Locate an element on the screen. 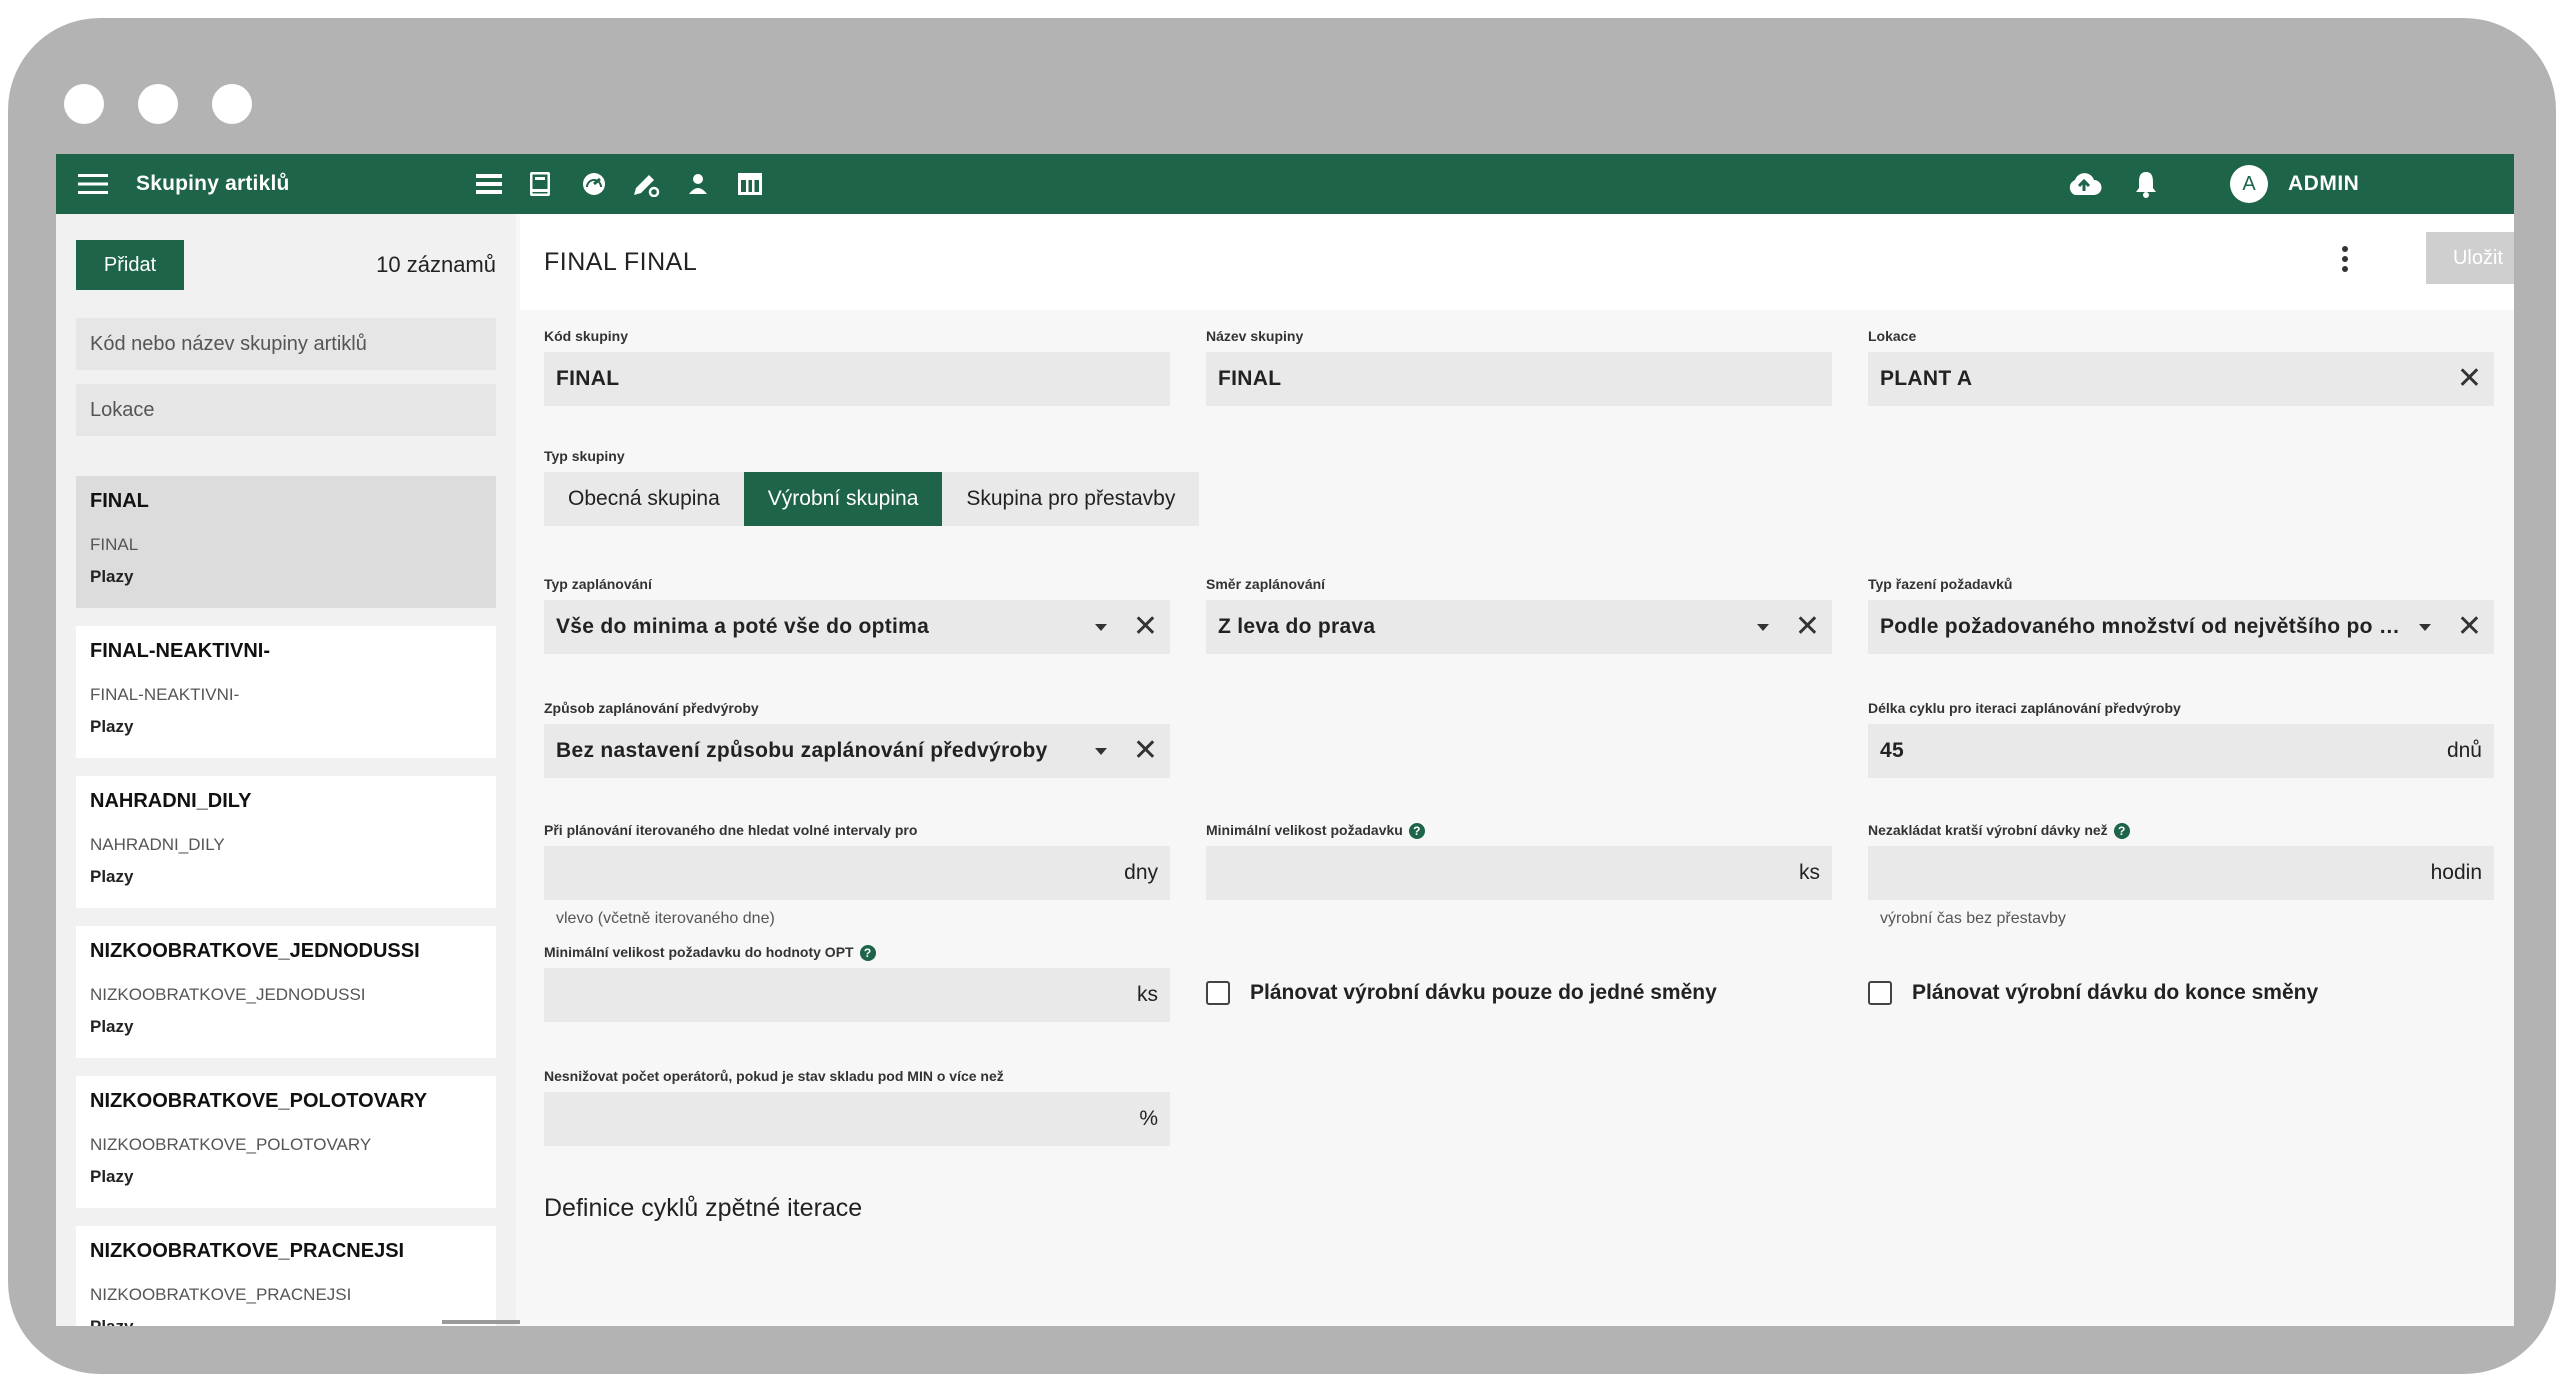 The image size is (2560, 1384). group-code-field: FINAL is located at coordinates (857, 379).